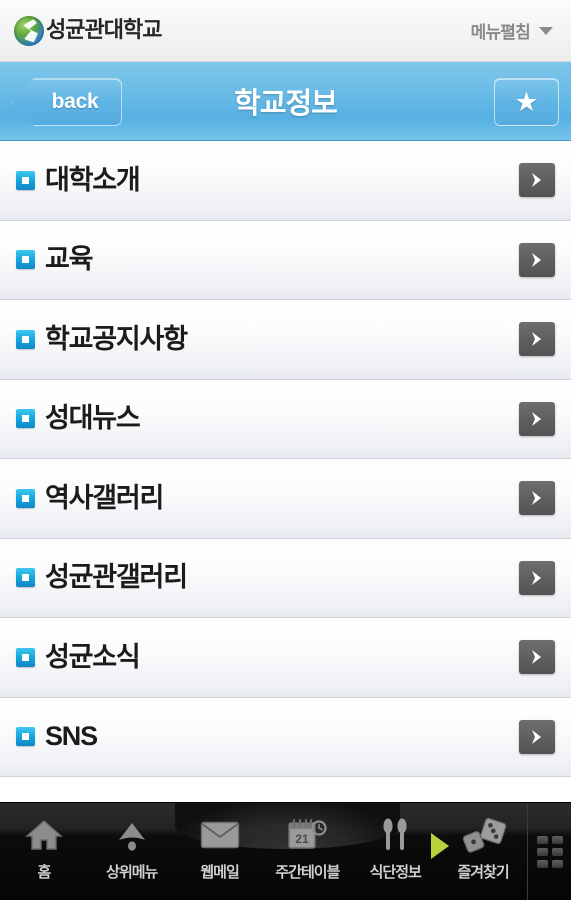 The height and width of the screenshot is (900, 571). I want to click on star-icon: ★, so click(526, 101).